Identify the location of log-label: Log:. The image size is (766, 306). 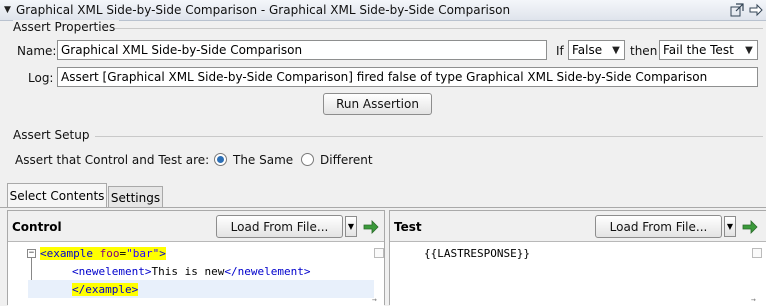
(41, 78).